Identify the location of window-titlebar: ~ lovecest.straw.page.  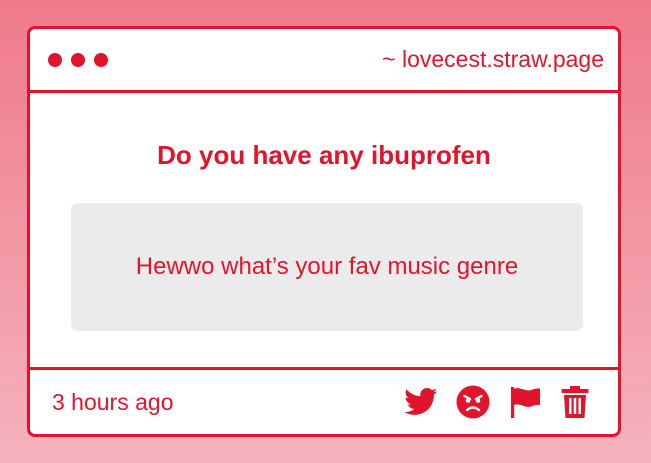
(324, 61).